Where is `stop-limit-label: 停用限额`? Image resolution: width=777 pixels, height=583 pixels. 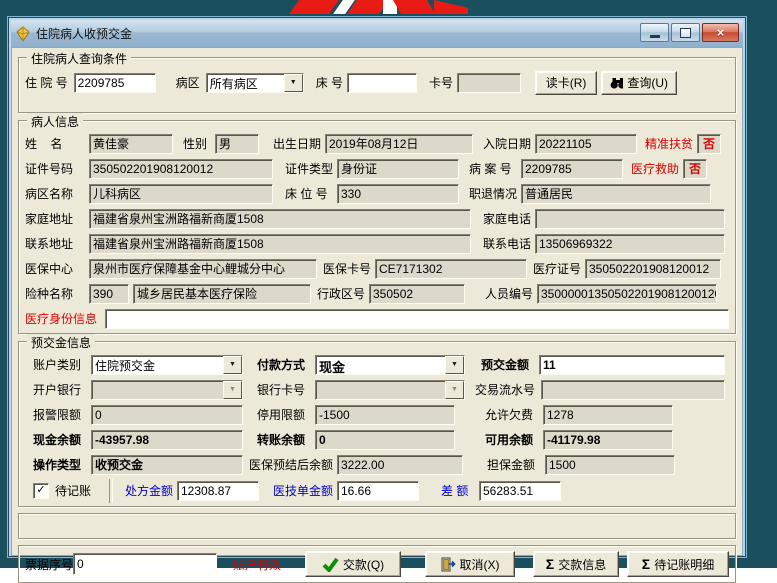
stop-limit-label: 停用限额 is located at coordinates (281, 415).